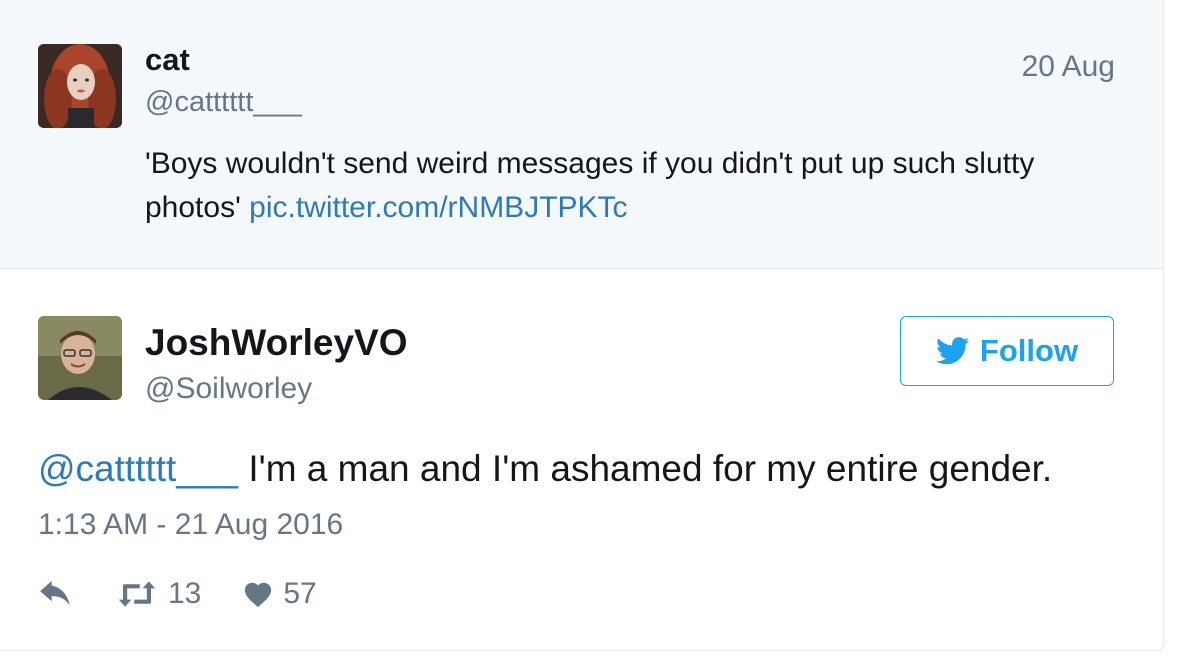 This screenshot has height=670, width=1200. What do you see at coordinates (138, 468) in the screenshot?
I see `mention-link: @catttttt___` at bounding box center [138, 468].